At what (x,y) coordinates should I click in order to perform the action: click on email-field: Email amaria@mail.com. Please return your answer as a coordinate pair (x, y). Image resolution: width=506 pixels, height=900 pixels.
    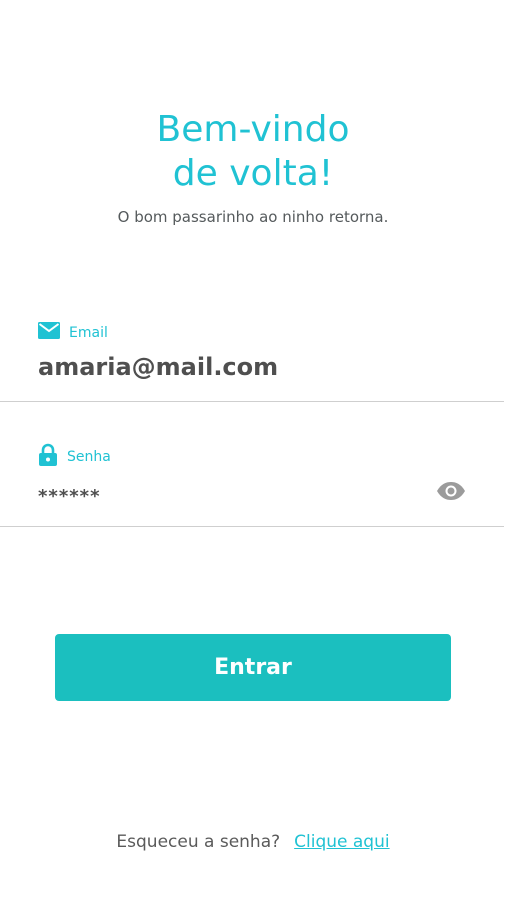
    Looking at the image, I should click on (253, 363).